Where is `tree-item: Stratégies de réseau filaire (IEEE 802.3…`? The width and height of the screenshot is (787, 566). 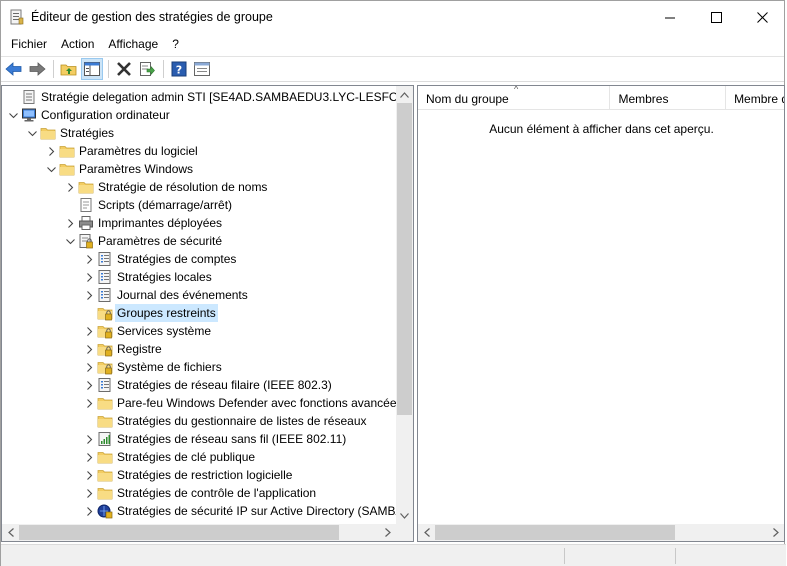 tree-item: Stratégies de réseau filaire (IEEE 802.3… is located at coordinates (199, 385).